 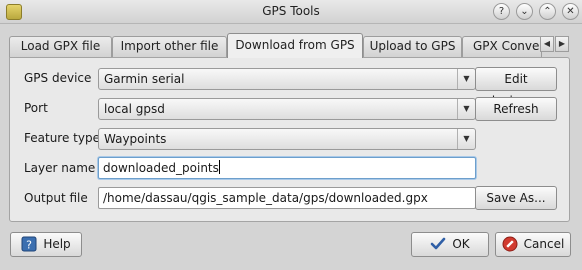 I want to click on ok-button: OK, so click(x=450, y=244).